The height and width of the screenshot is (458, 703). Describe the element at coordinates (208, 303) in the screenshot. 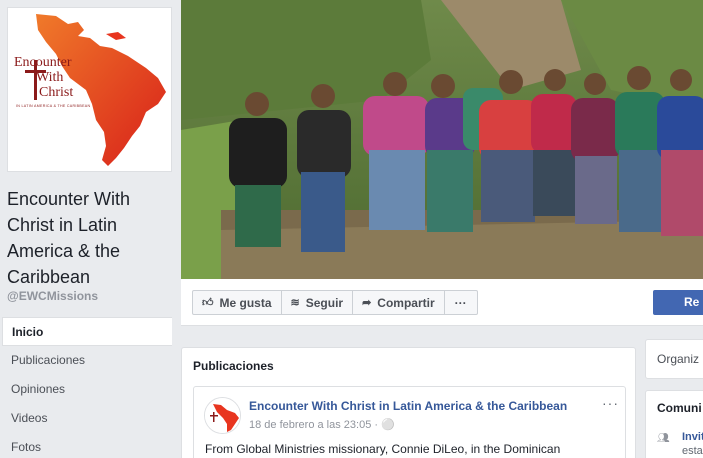

I see `thumbs-up-icon: 👍︎` at that location.